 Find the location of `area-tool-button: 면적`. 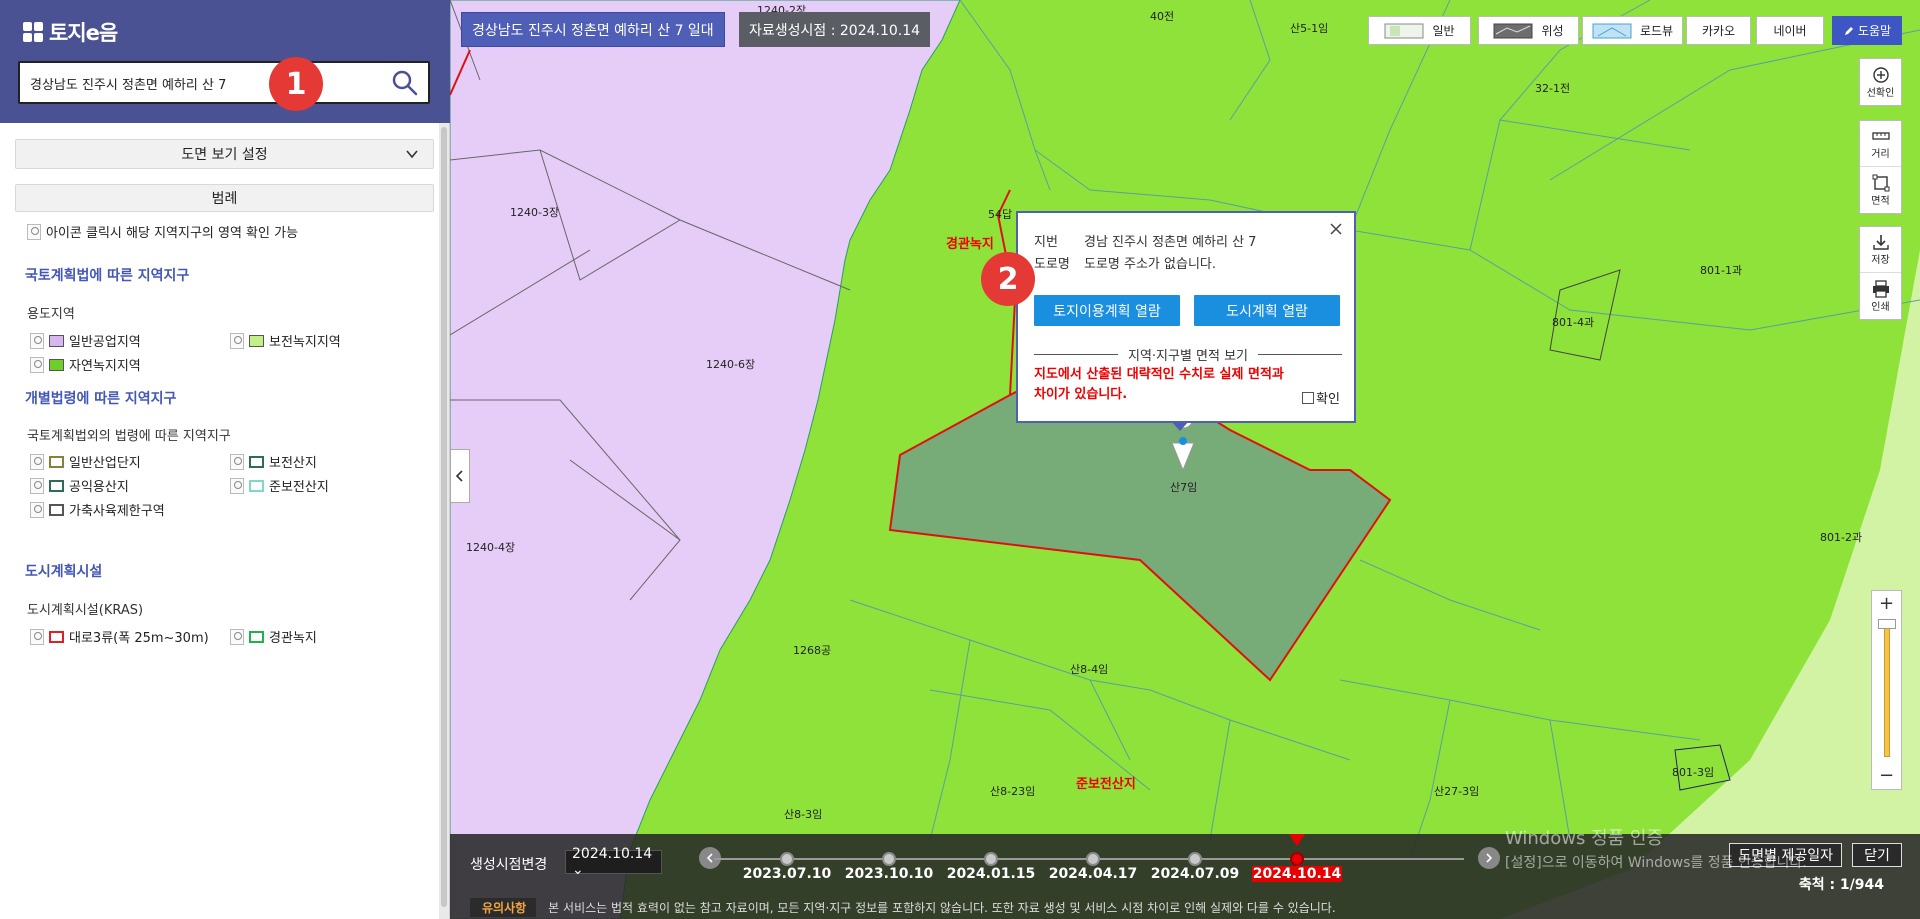

area-tool-button: 면적 is located at coordinates (1880, 190).